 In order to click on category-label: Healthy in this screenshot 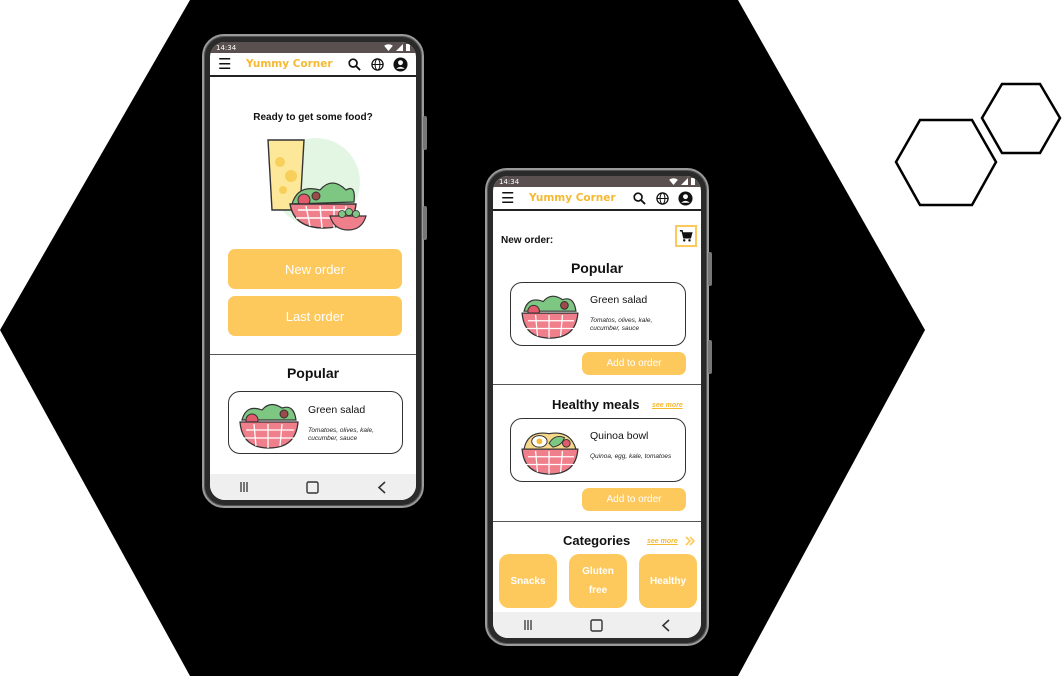, I will do `click(668, 581)`.